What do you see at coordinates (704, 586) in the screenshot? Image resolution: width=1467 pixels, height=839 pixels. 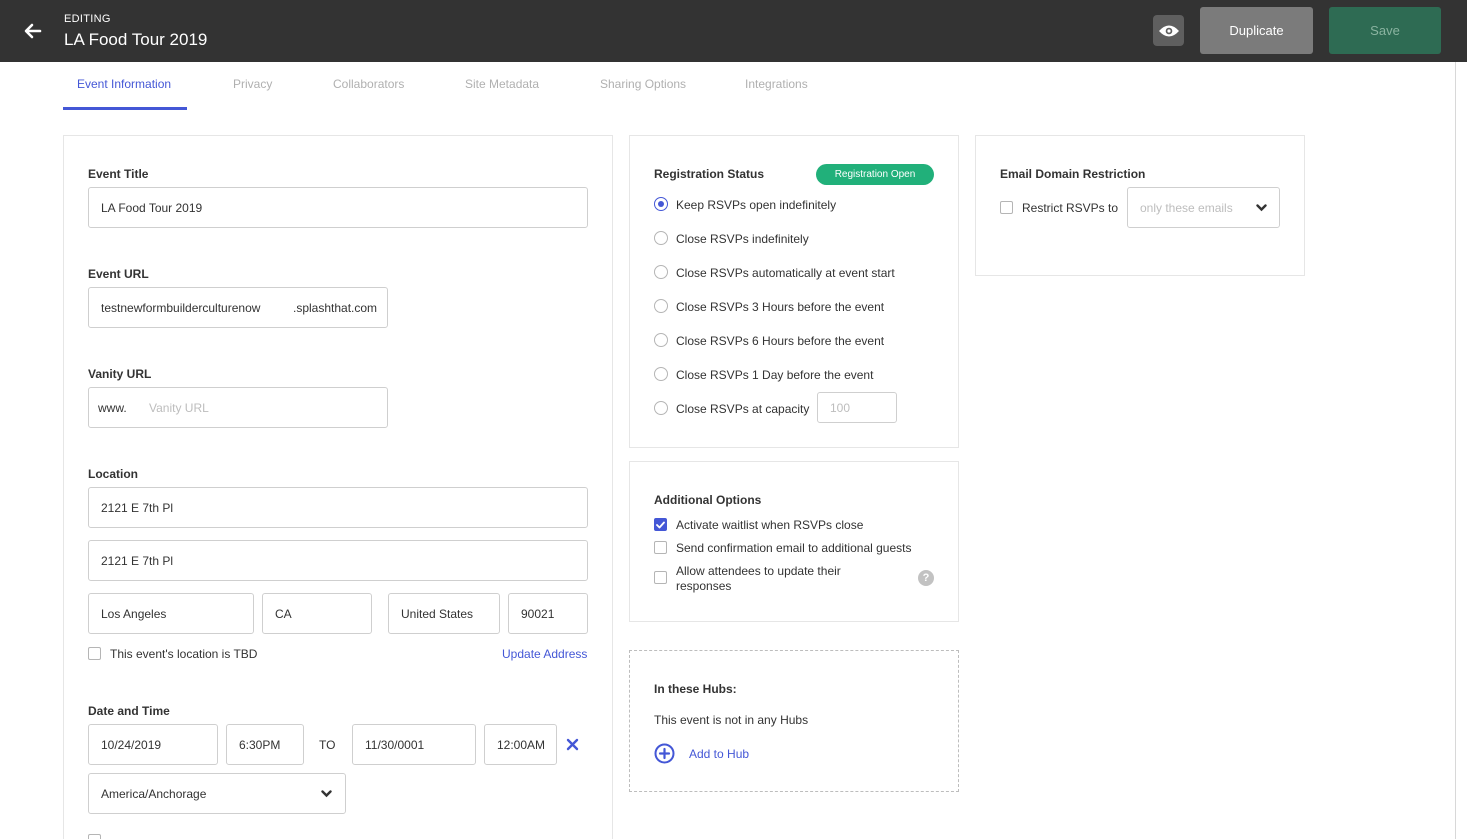 I see `update-responses-label-line2: responses` at bounding box center [704, 586].